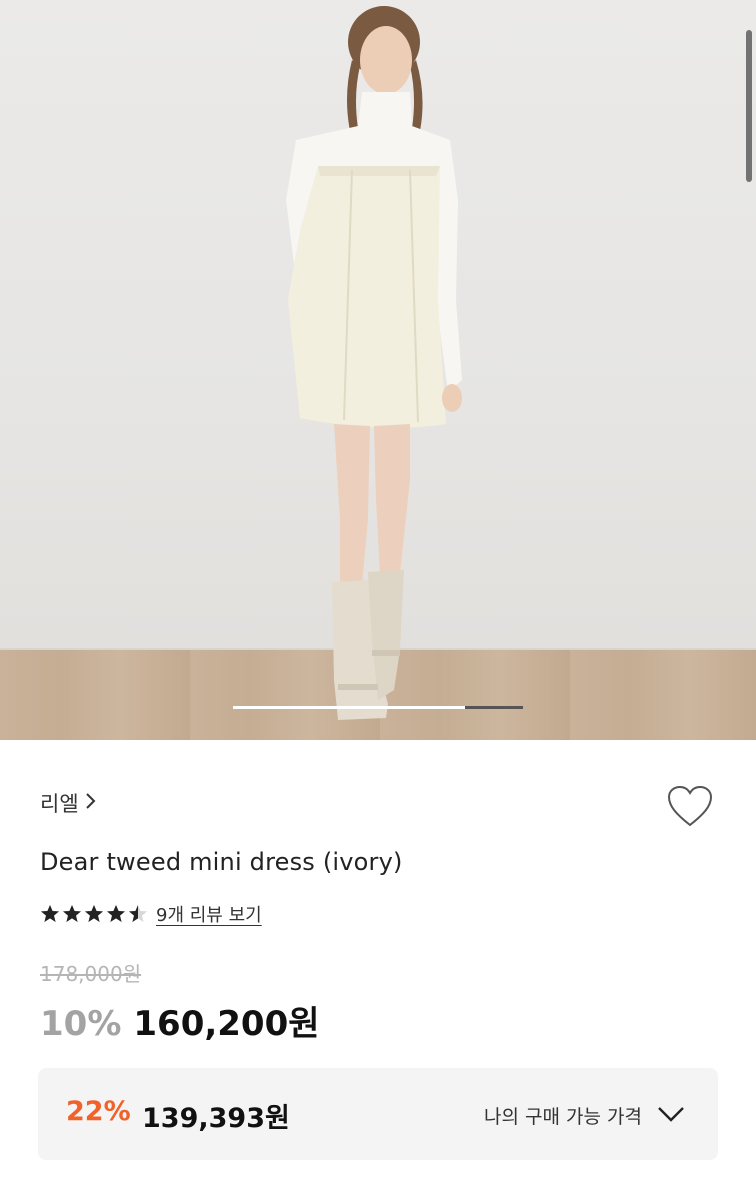 This screenshot has width=756, height=1200. Describe the element at coordinates (151, 914) in the screenshot. I see `rating-row: 9개 리뷰 보기` at that location.